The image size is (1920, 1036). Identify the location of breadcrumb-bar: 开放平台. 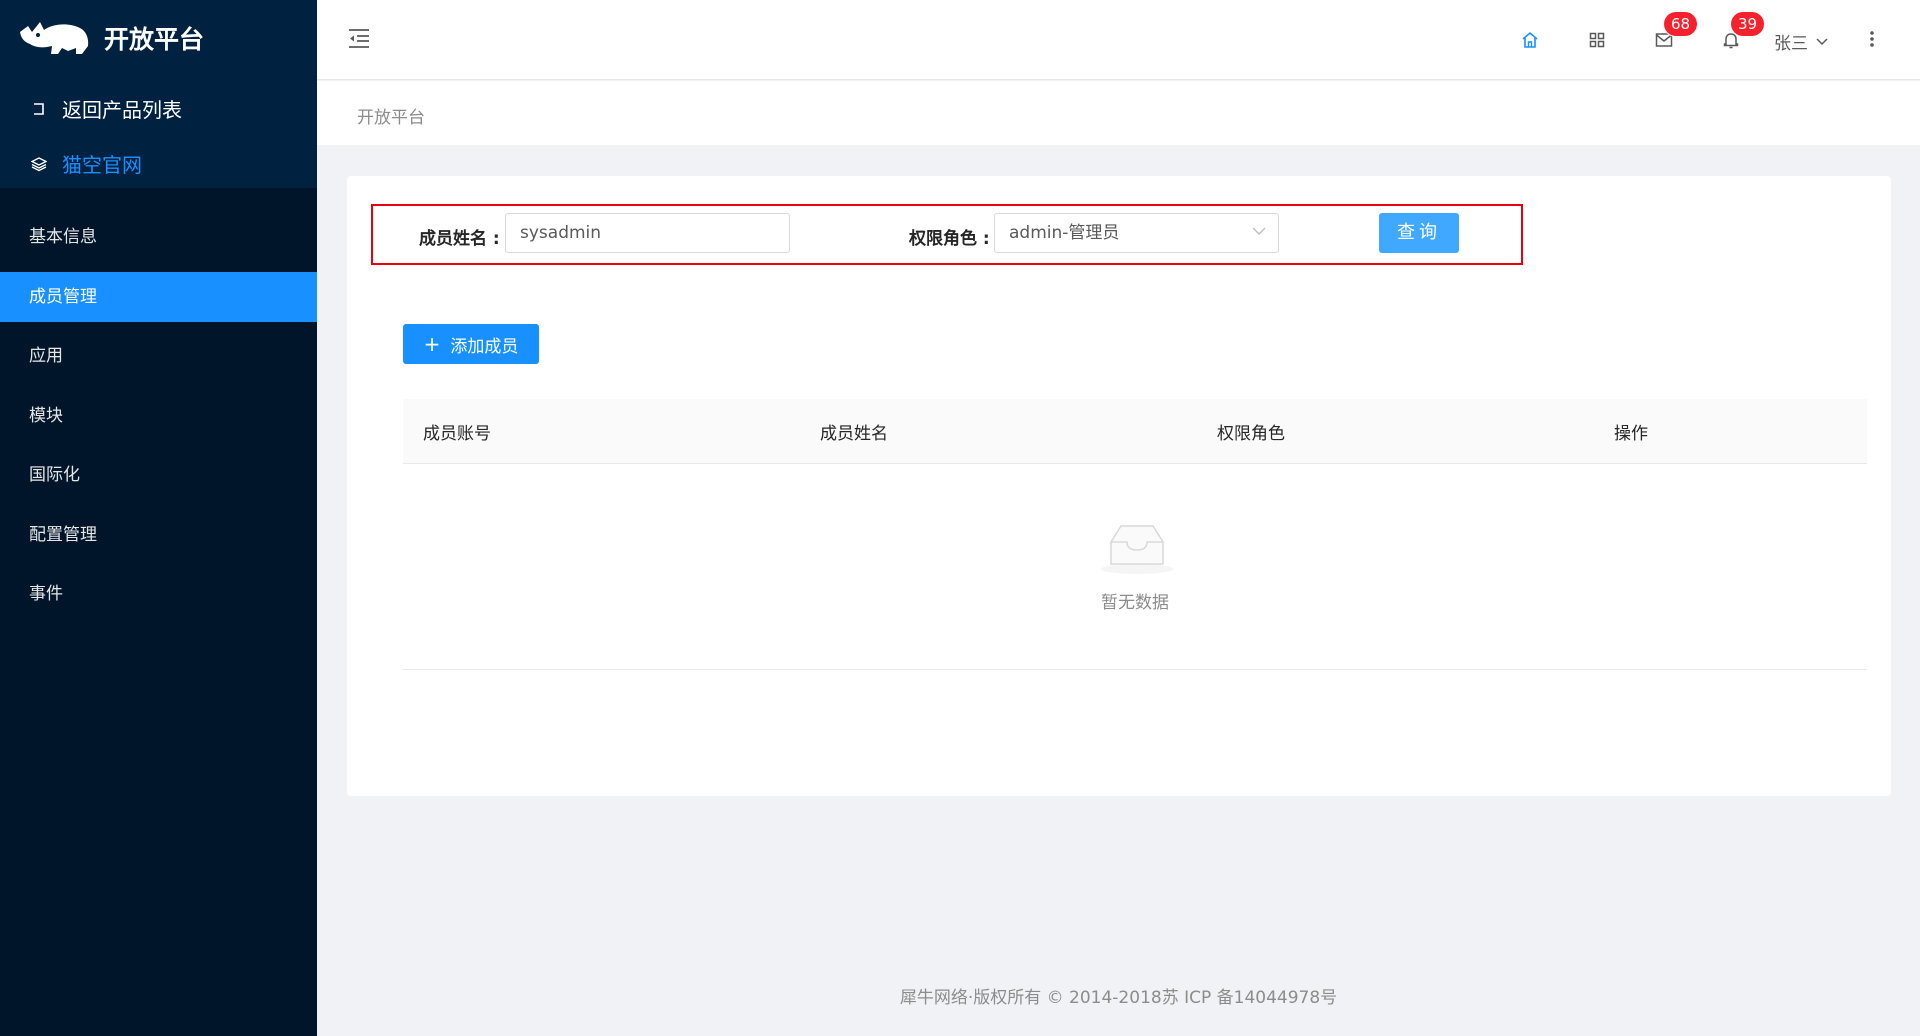
(1118, 113).